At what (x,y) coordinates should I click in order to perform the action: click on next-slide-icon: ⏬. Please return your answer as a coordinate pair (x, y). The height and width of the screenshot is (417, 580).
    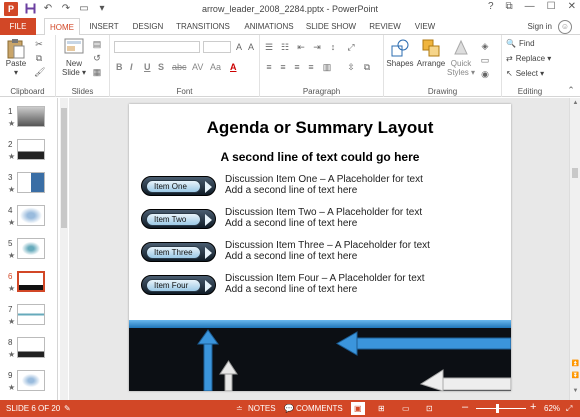
    Looking at the image, I should click on (575, 375).